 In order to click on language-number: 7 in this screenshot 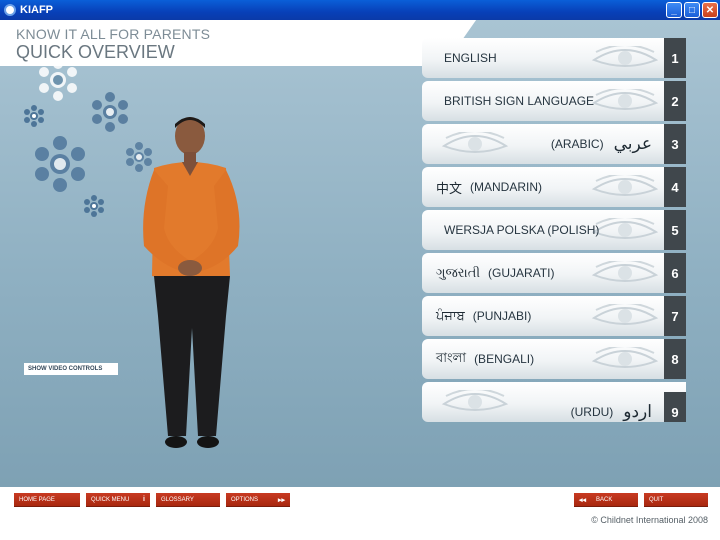, I will do `click(675, 316)`.